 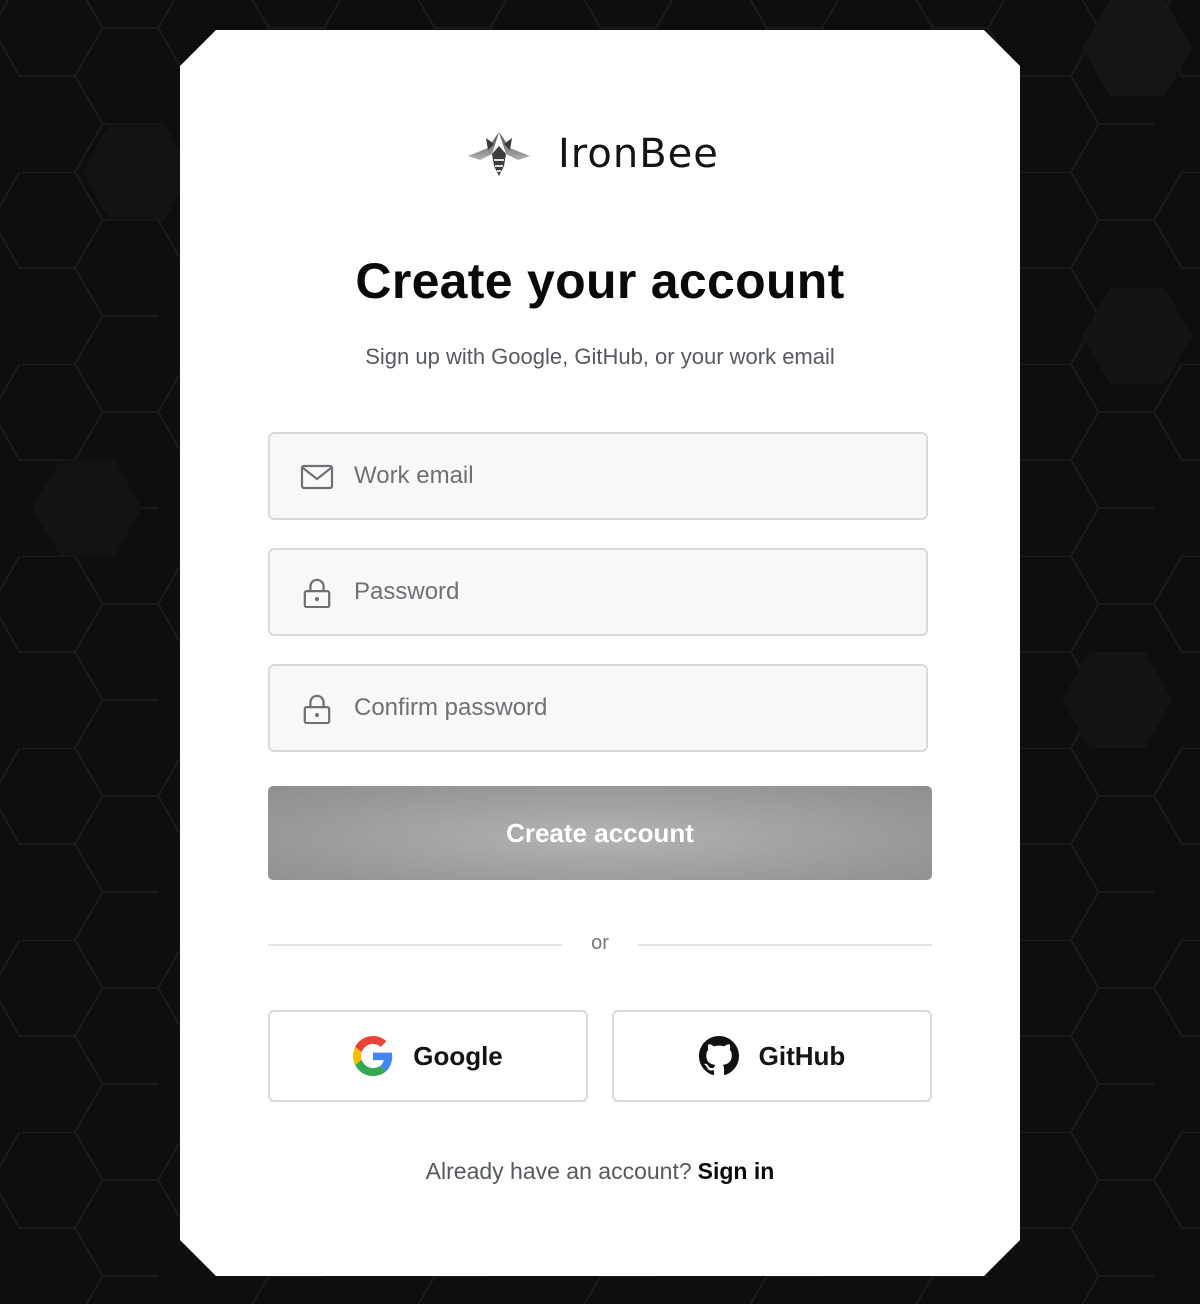 I want to click on create-account-button: Create account, so click(x=600, y=833).